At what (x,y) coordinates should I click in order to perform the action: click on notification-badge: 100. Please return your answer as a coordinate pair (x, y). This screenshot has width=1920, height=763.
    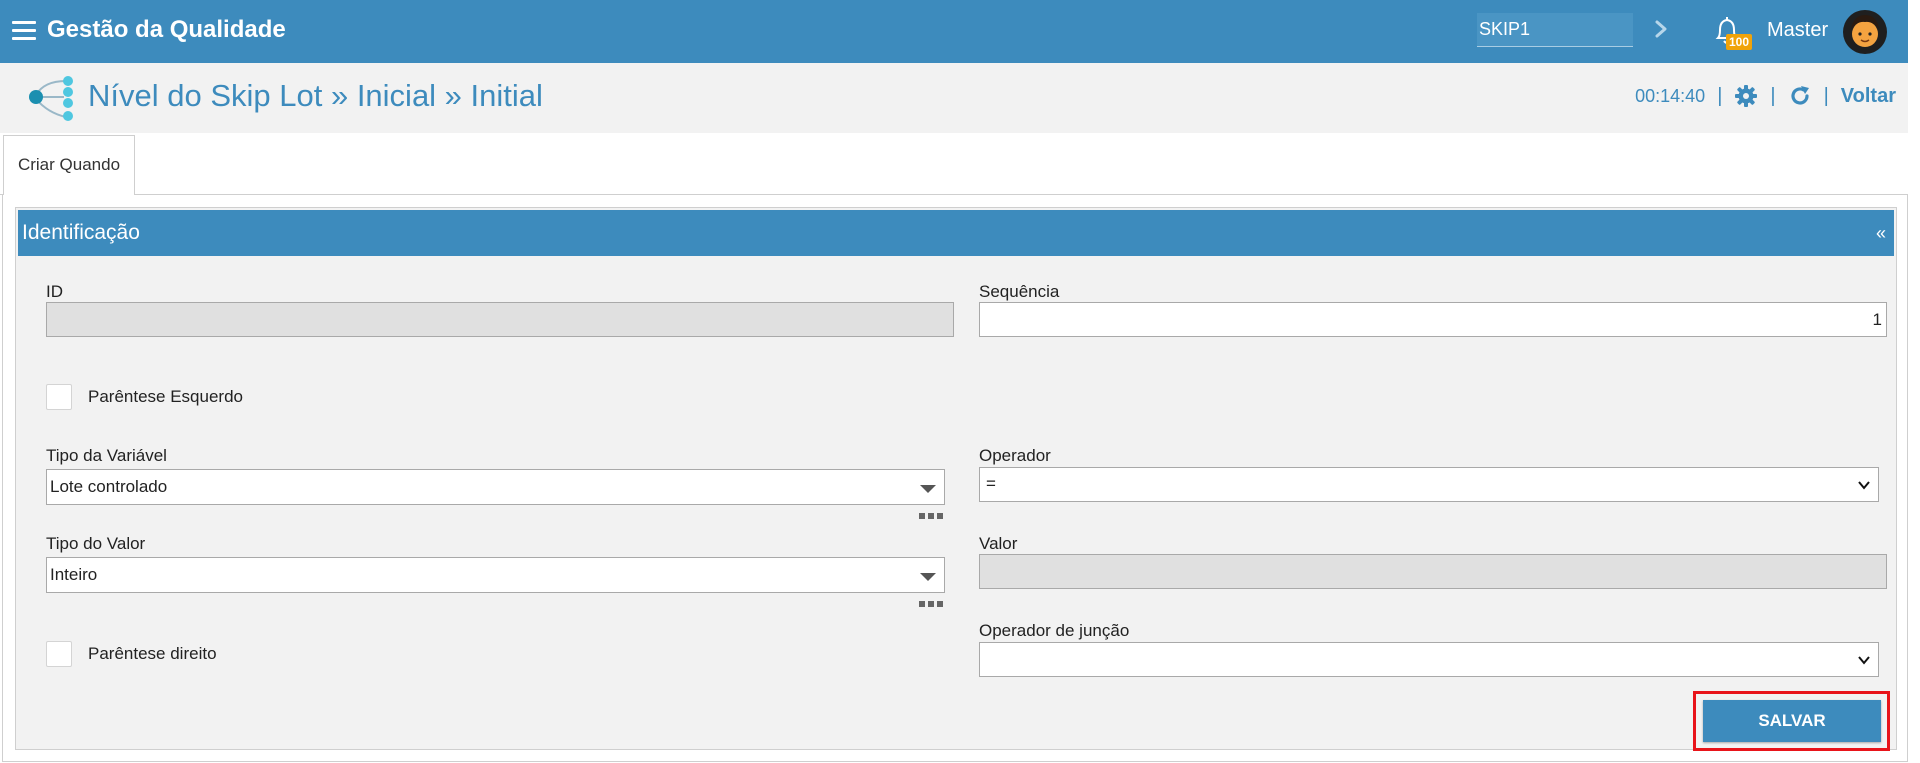
    Looking at the image, I should click on (1739, 42).